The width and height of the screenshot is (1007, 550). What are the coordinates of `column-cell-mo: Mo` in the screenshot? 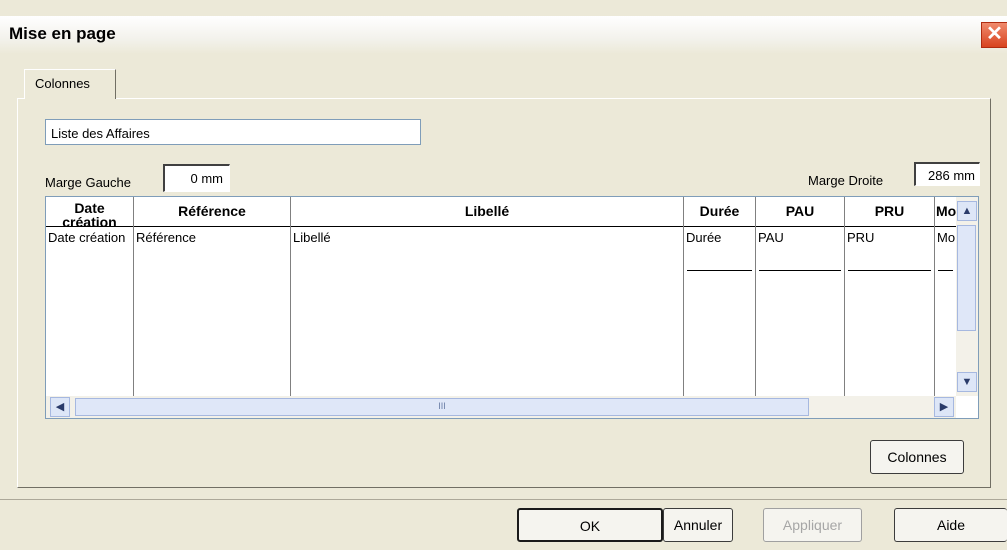 It's located at (946, 237).